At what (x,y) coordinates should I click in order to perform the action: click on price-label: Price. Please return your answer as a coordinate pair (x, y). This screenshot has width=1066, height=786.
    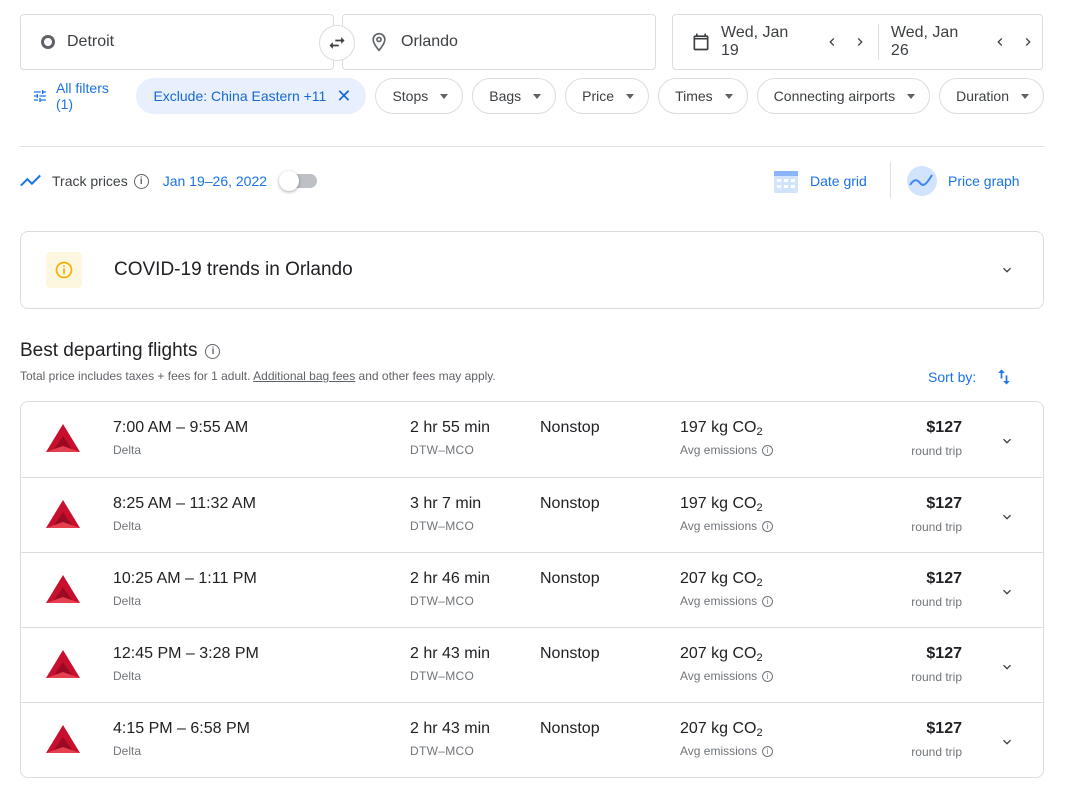
    Looking at the image, I should click on (598, 96).